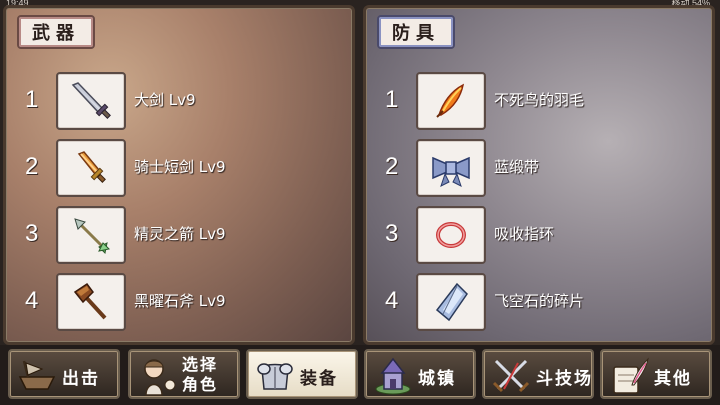 The width and height of the screenshot is (720, 405). What do you see at coordinates (180, 234) in the screenshot?
I see `item-name: 精灵之箭 Lv9` at bounding box center [180, 234].